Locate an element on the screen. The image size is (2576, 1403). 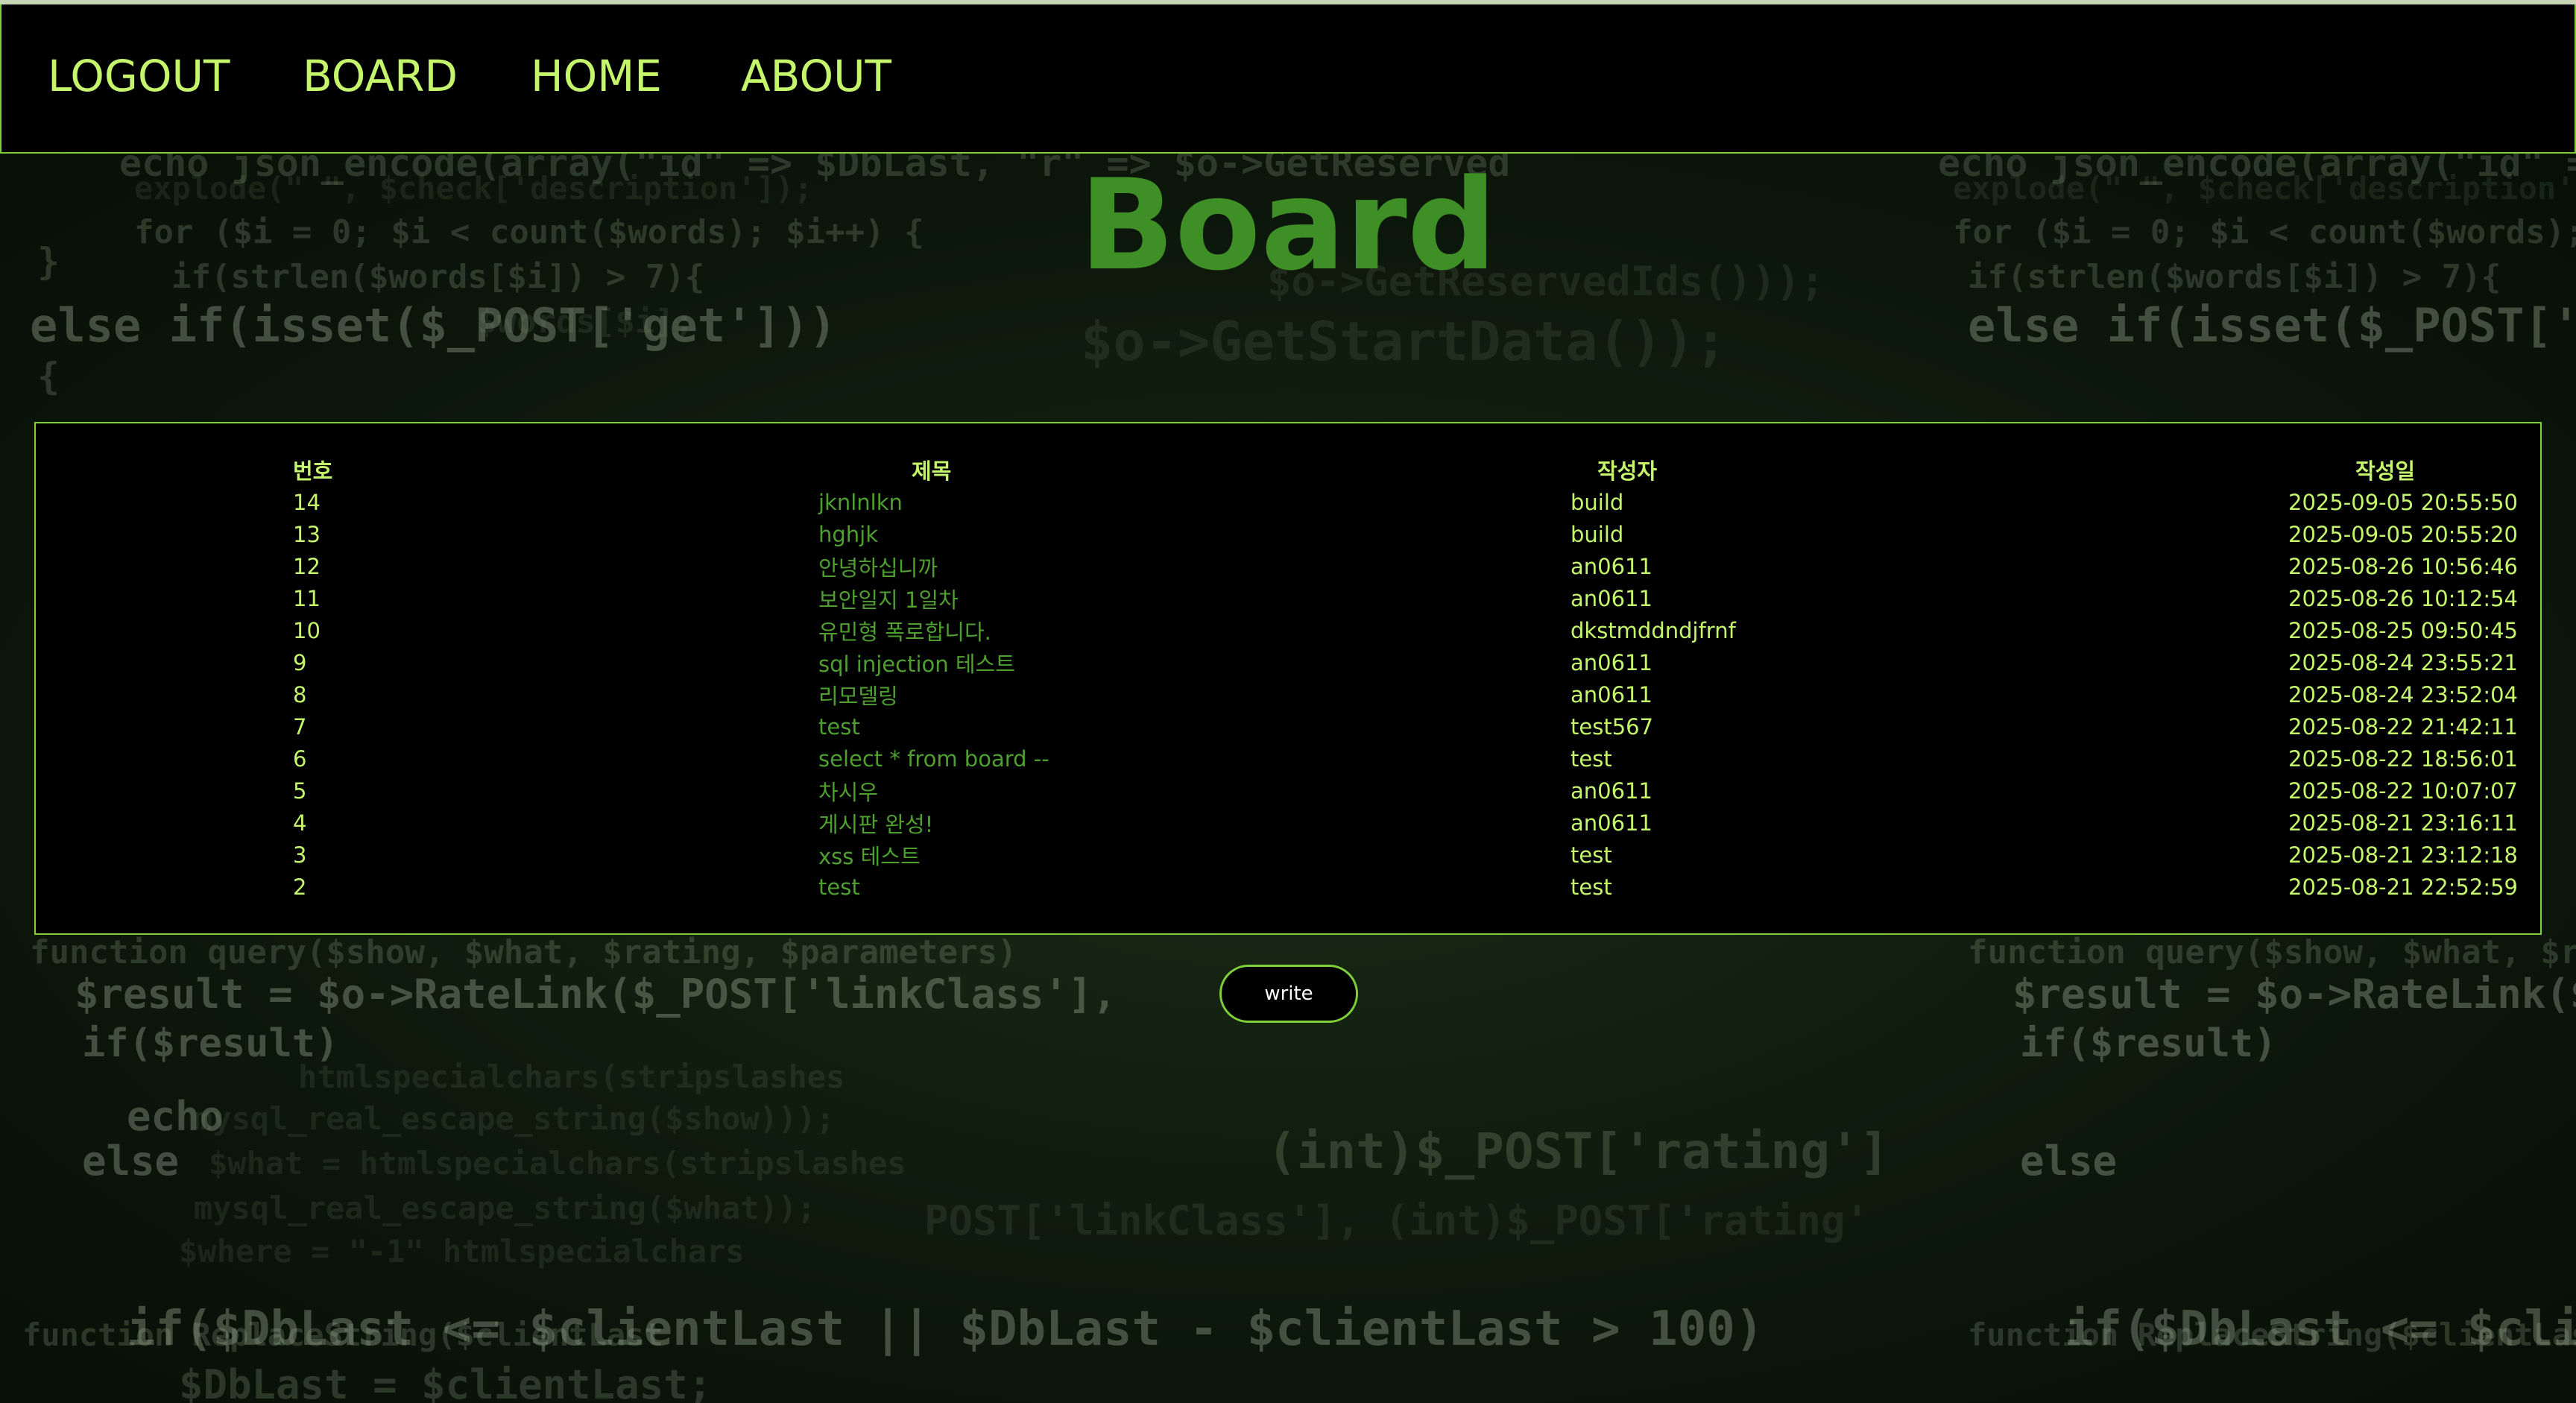
post-title-link: 유민형 폭로합니다. is located at coordinates (1071, 630).